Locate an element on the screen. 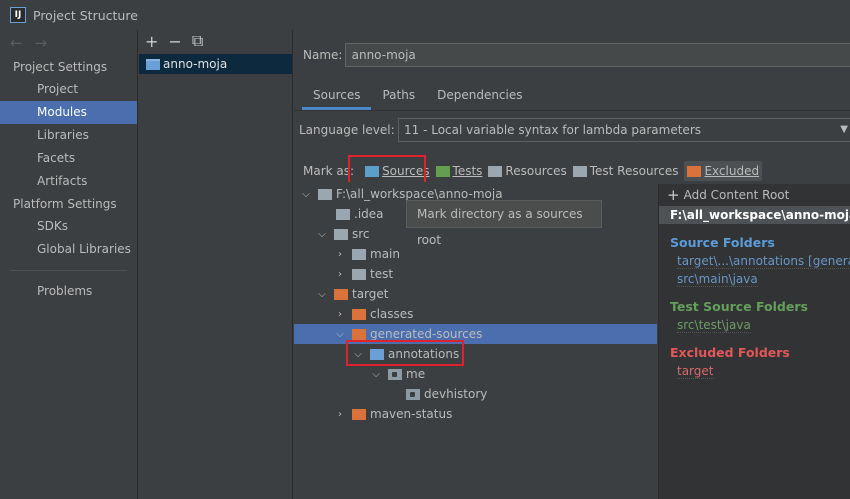  mark-tests-button: Tests is located at coordinates (459, 171).